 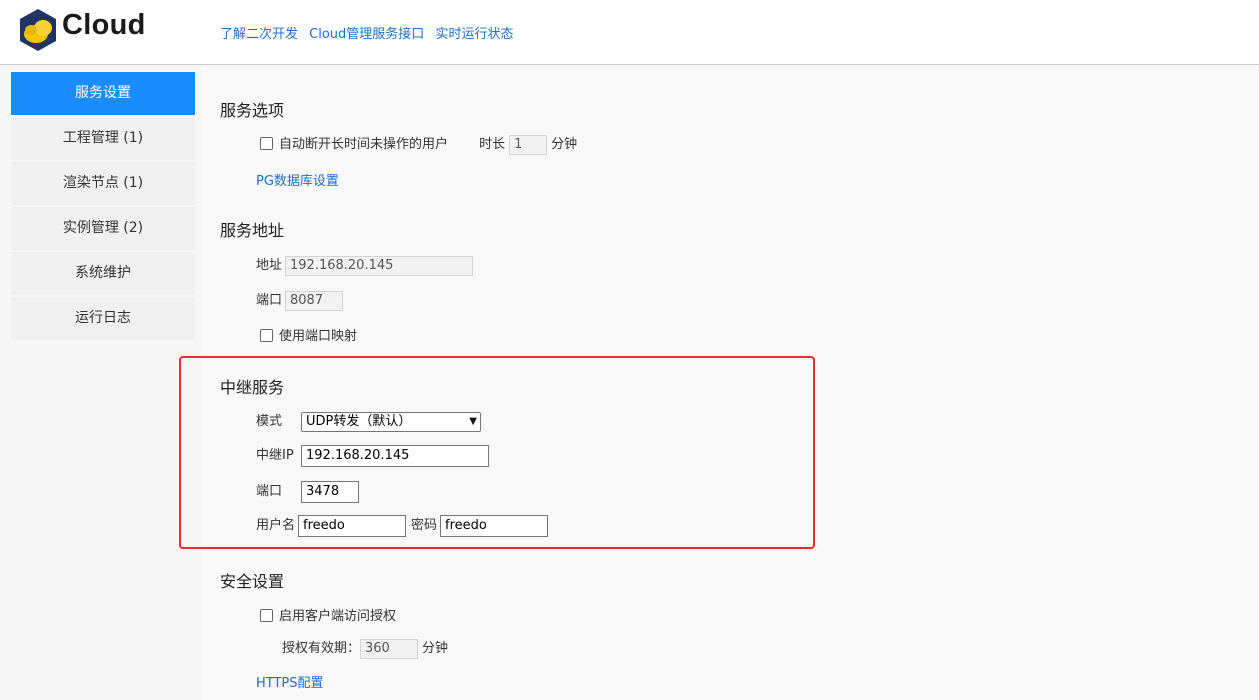 I want to click on sidebar-item-run-log: 运行日志, so click(x=103, y=318).